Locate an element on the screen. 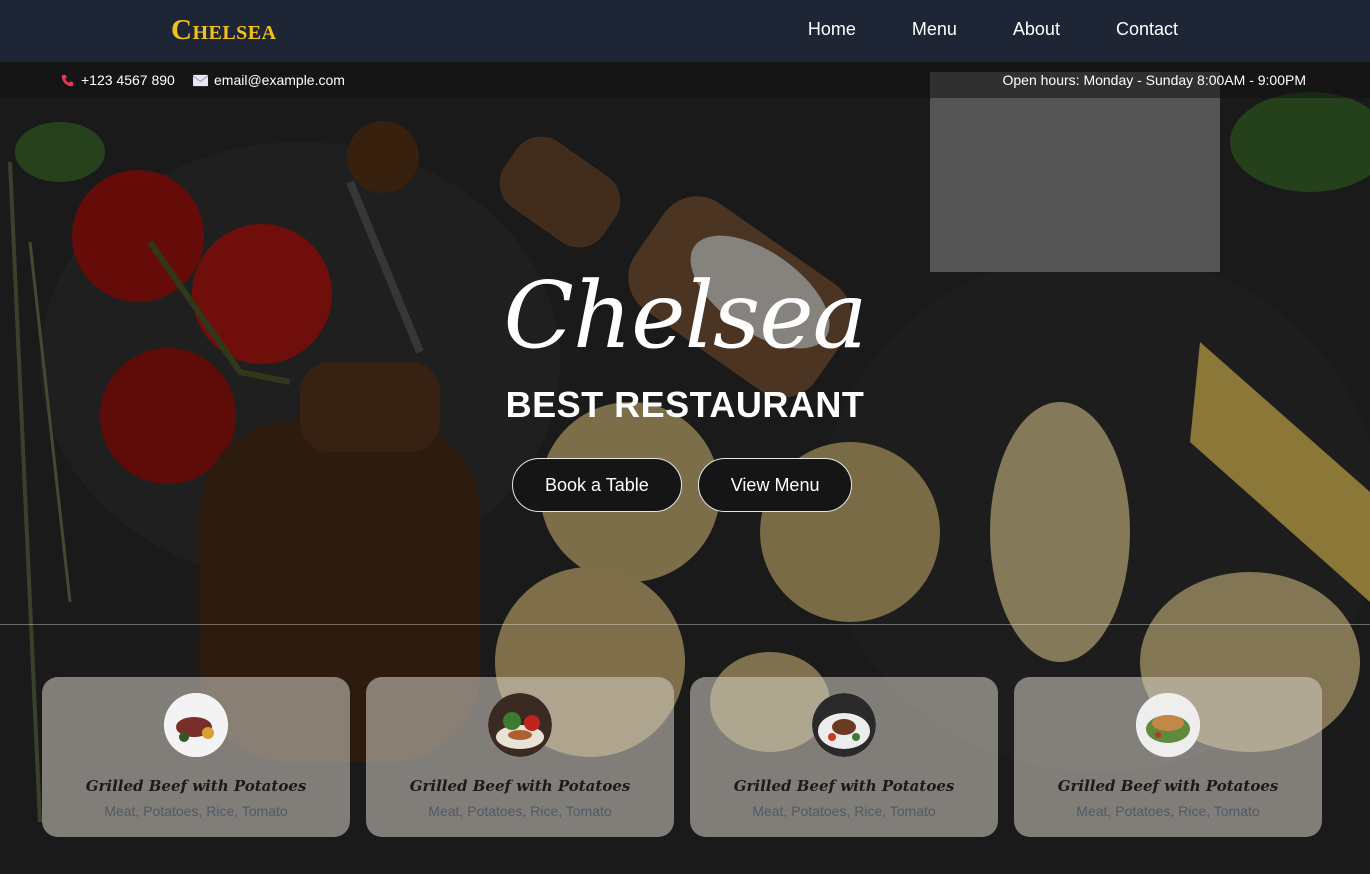 The height and width of the screenshot is (874, 1370). phone-number: +123 4567 890 is located at coordinates (128, 80).